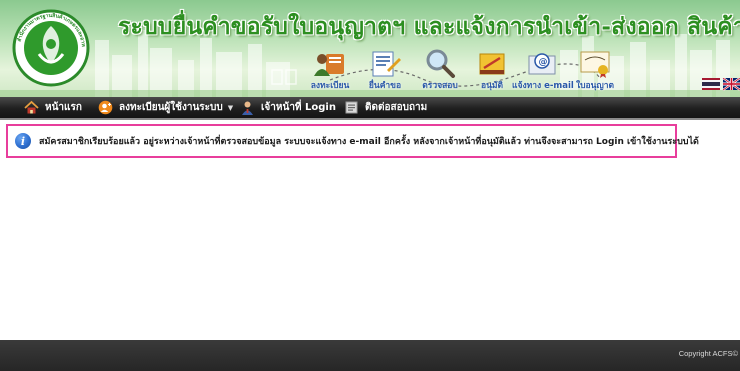 The image size is (740, 371). I want to click on officer-icon, so click(247, 108).